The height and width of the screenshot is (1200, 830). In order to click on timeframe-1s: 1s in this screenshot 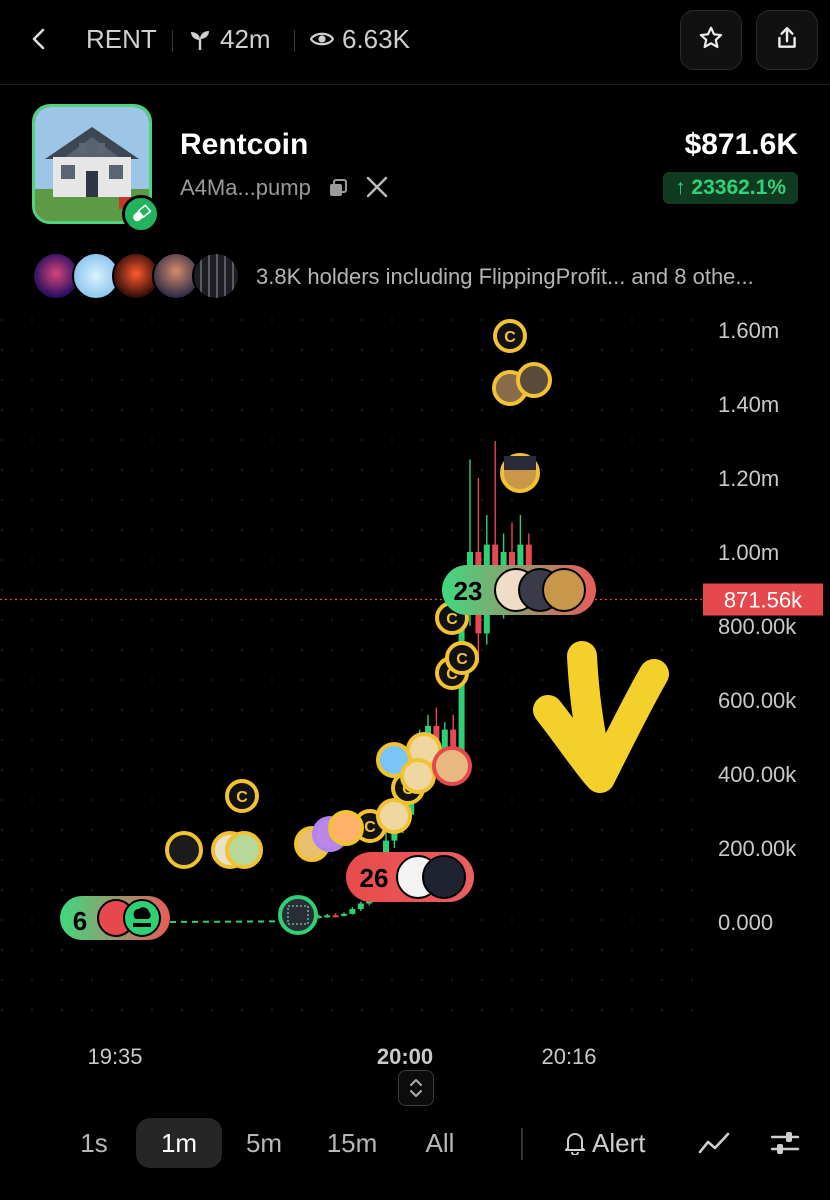, I will do `click(94, 1143)`.